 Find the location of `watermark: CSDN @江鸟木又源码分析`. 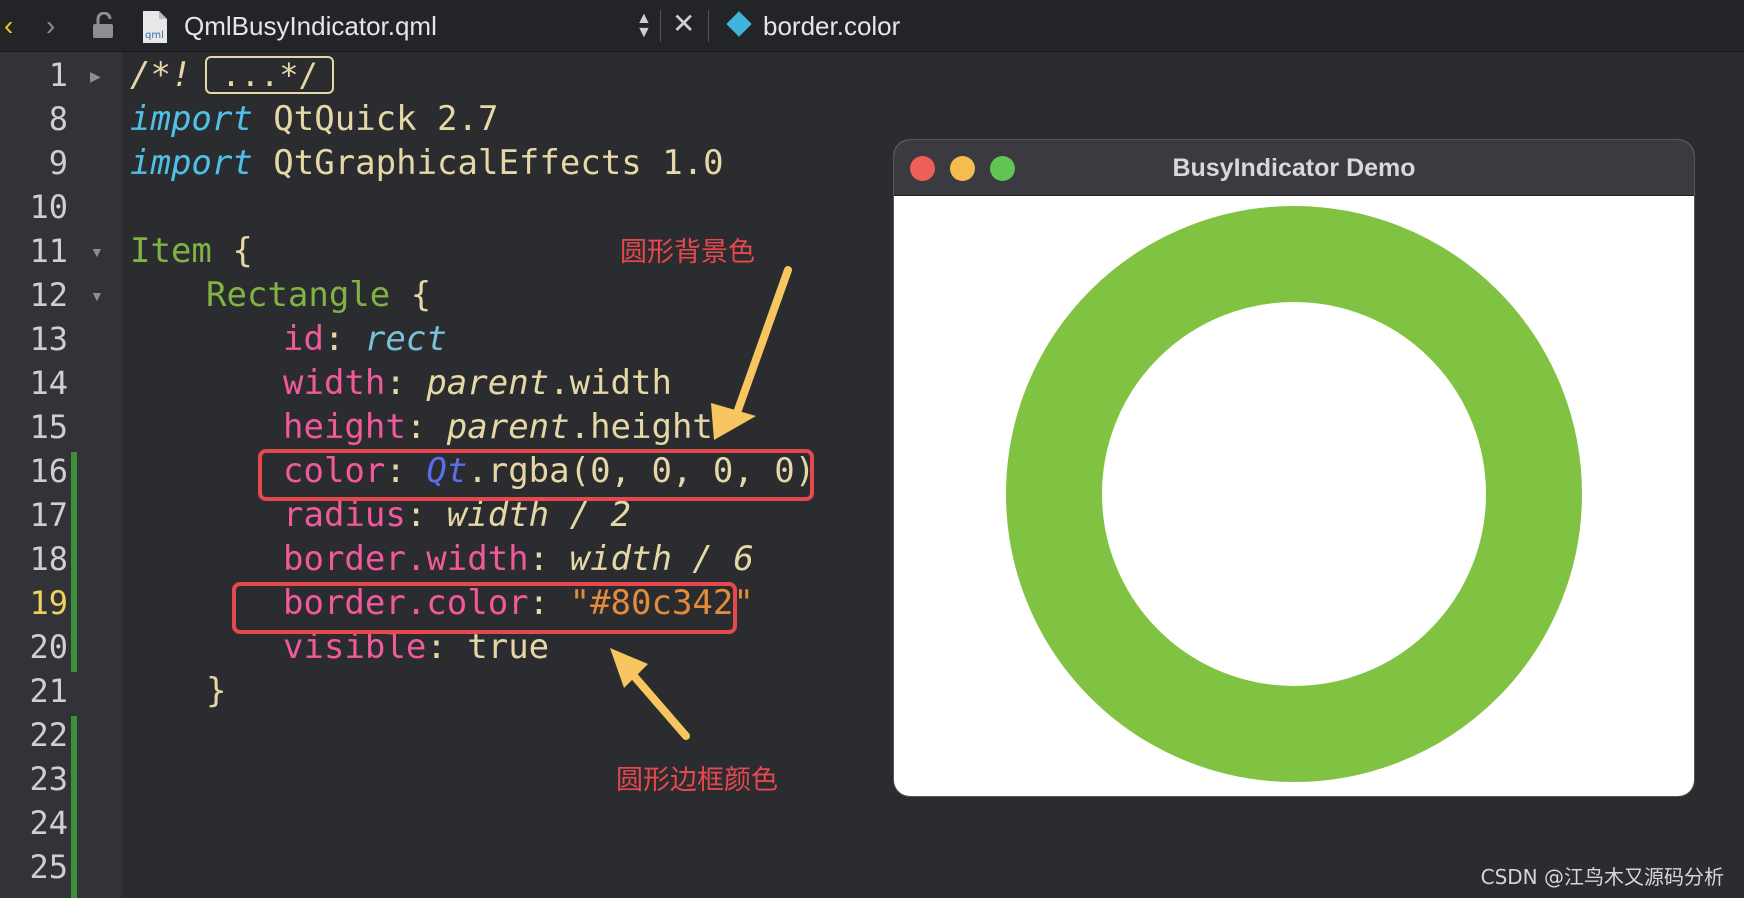

watermark: CSDN @江鸟木又源码分析 is located at coordinates (1602, 877).